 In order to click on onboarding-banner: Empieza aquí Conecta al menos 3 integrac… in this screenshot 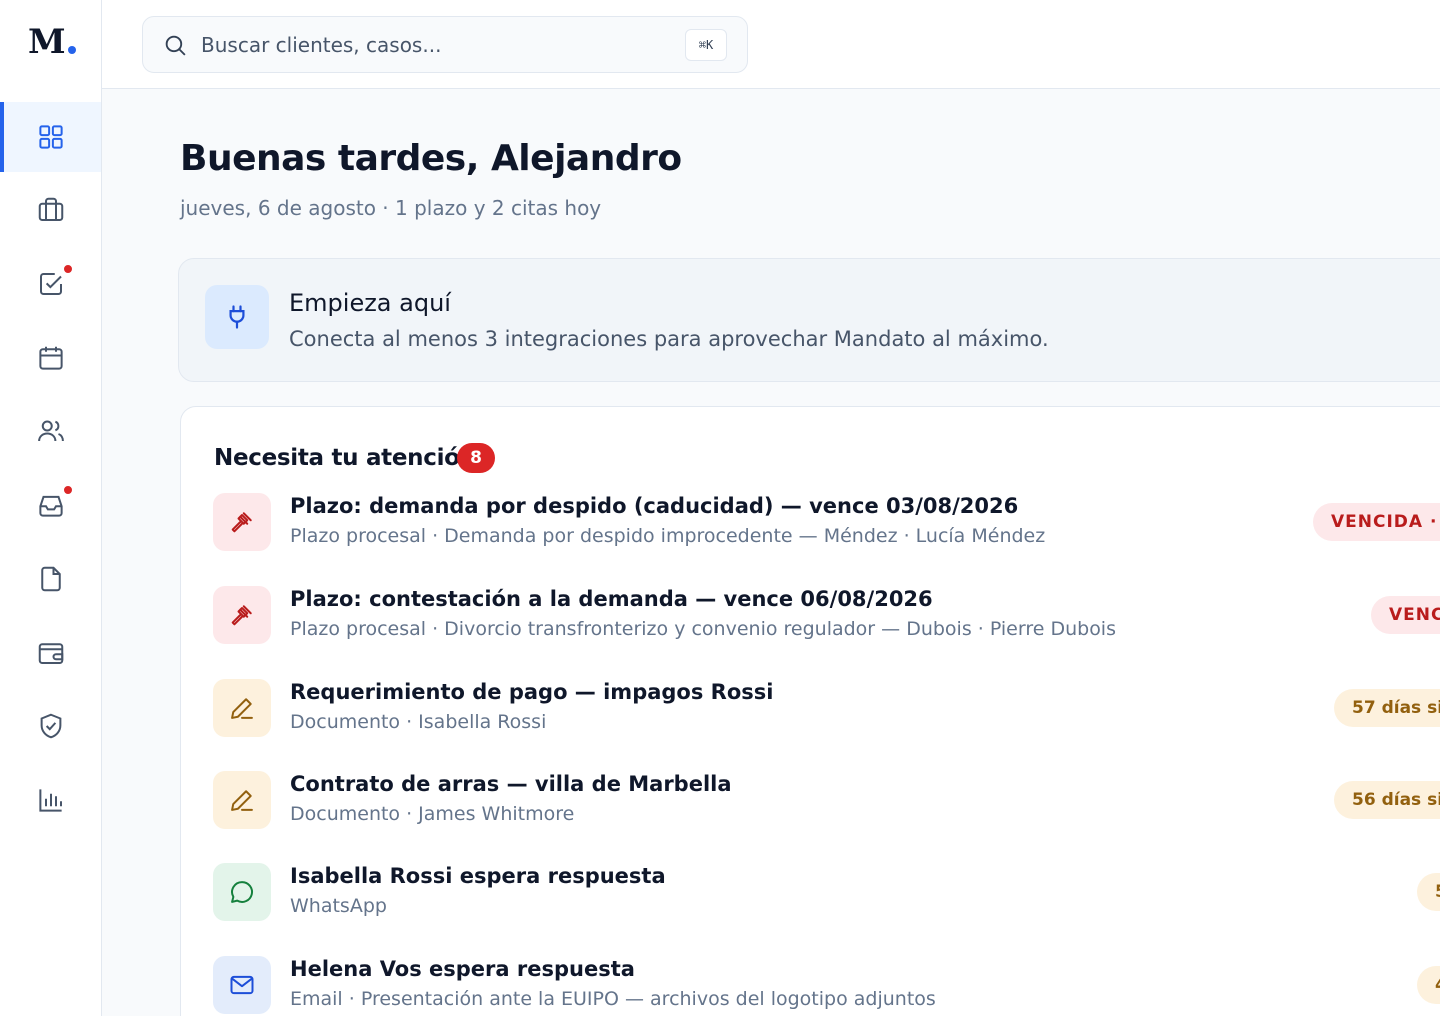, I will do `click(809, 320)`.